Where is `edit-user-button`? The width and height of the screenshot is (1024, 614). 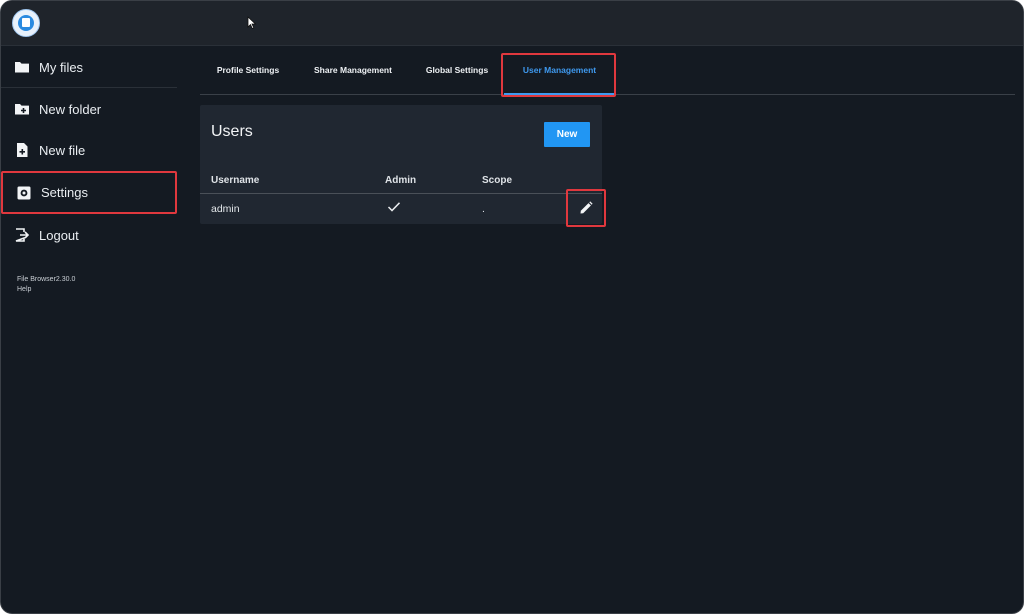
edit-user-button is located at coordinates (586, 208).